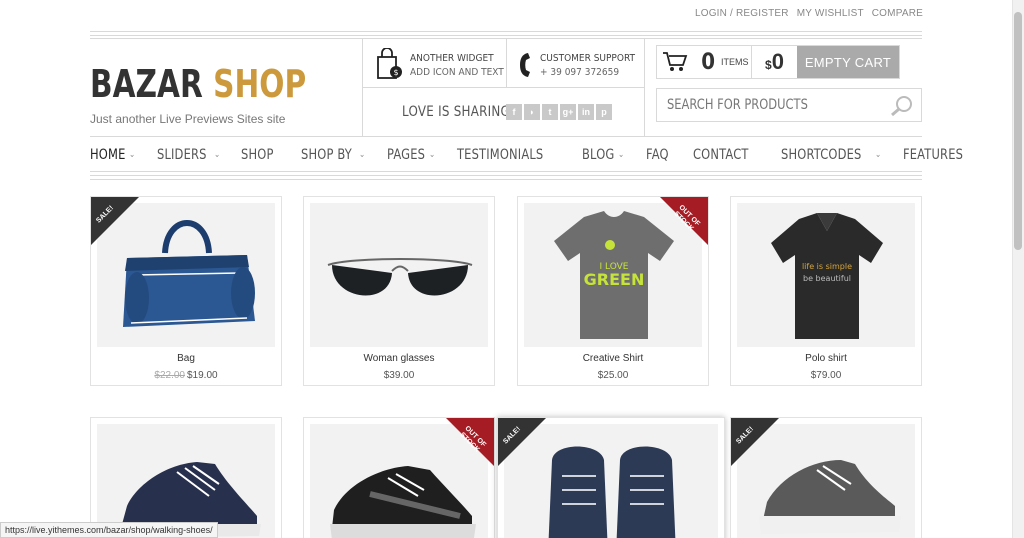 The width and height of the screenshot is (1024, 538). Describe the element at coordinates (587, 58) in the screenshot. I see `support-title: CUSTOMER SUPPORT` at that location.